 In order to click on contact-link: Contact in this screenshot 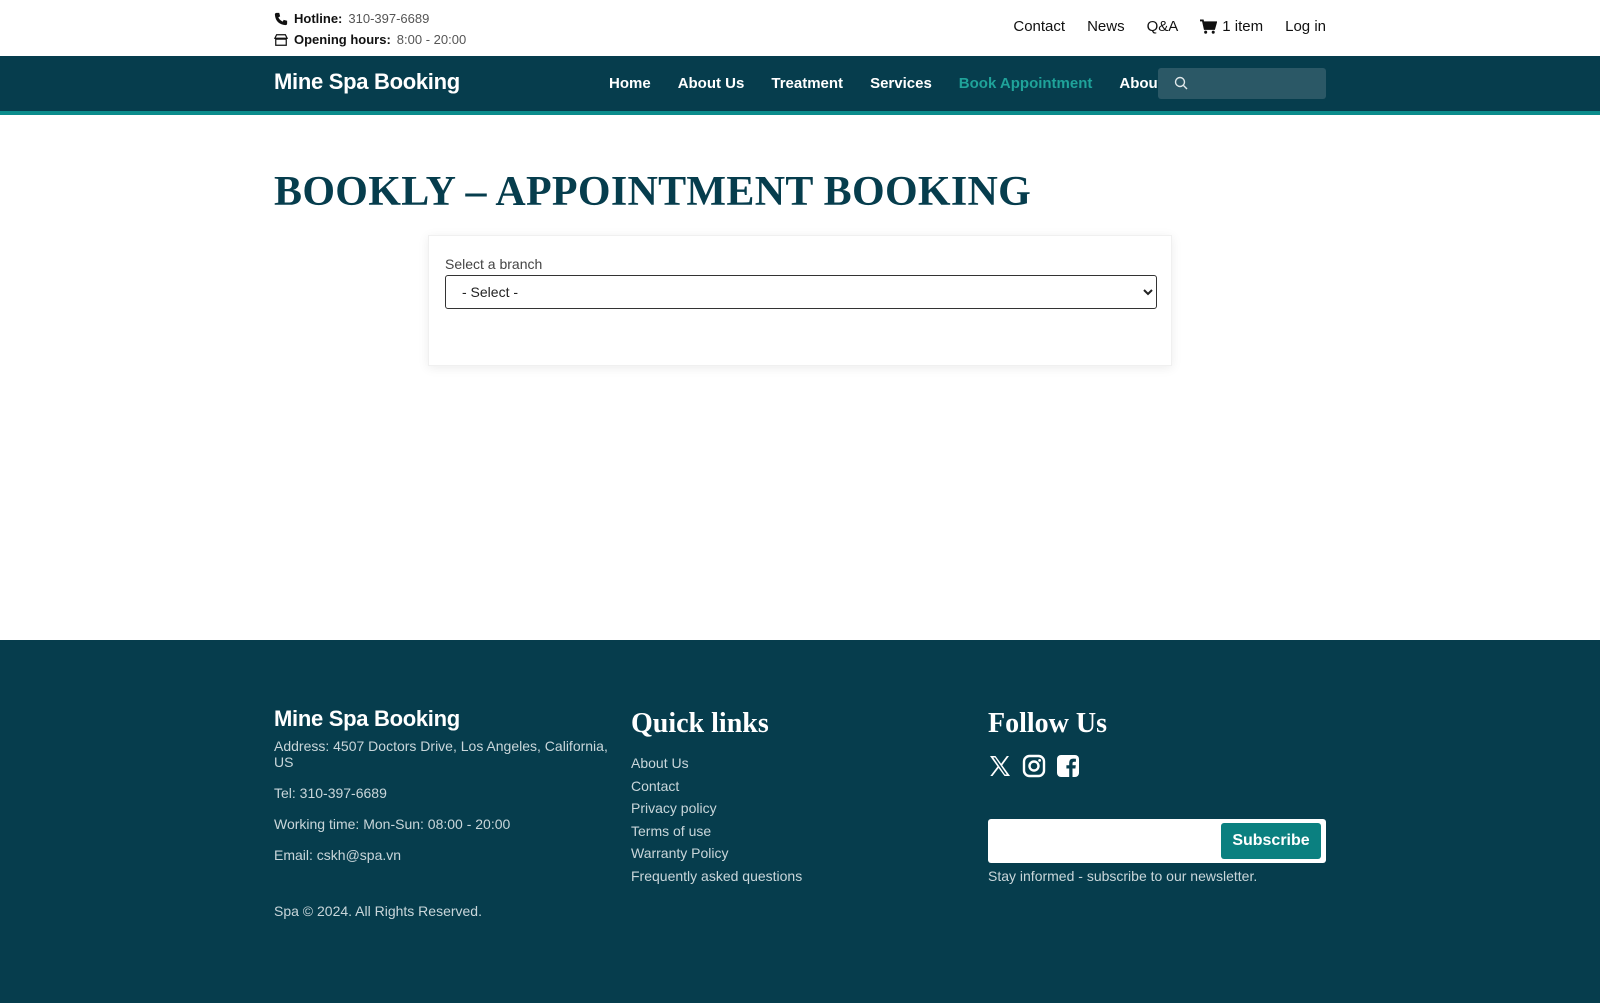, I will do `click(1039, 26)`.